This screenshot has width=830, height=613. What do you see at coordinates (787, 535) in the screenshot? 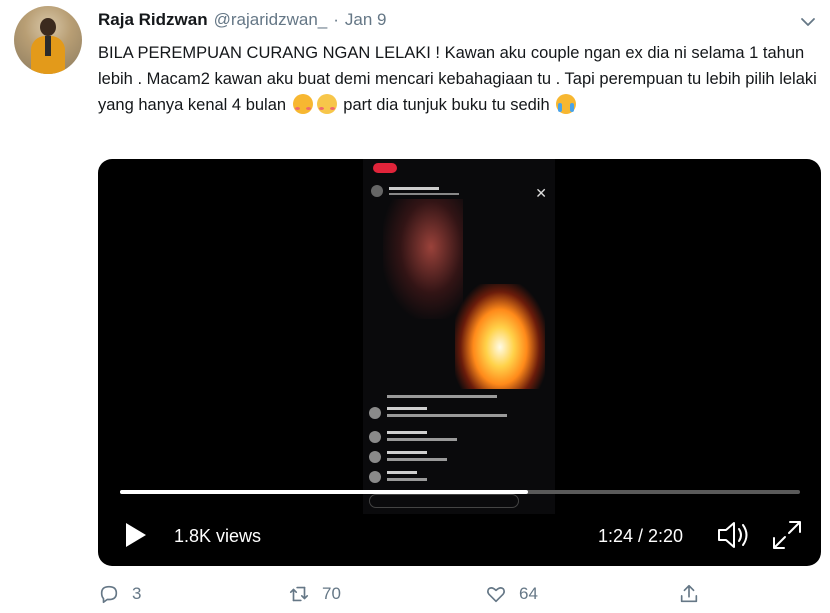
I see `fullscreen-icon` at bounding box center [787, 535].